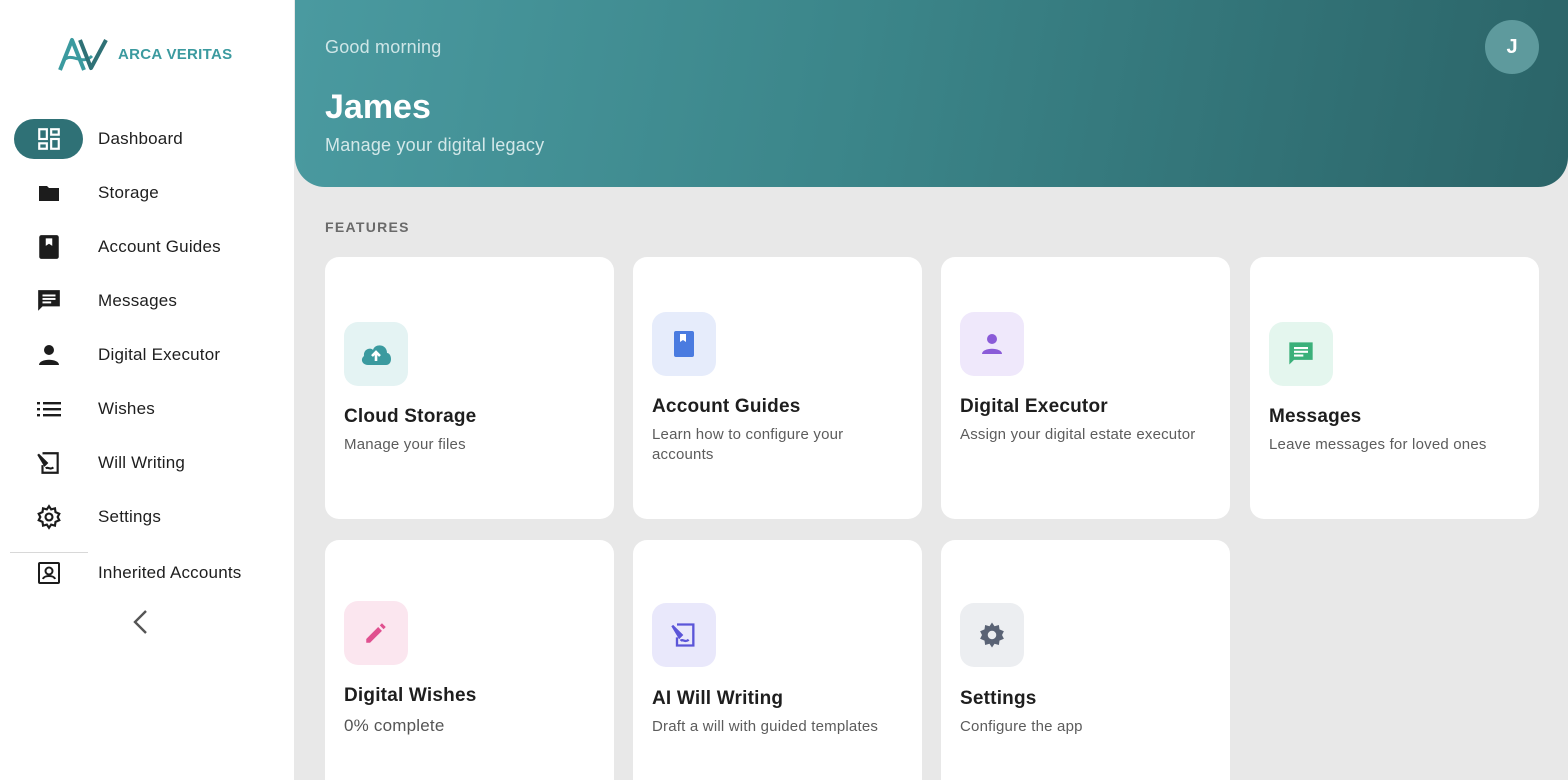  Describe the element at coordinates (1301, 354) in the screenshot. I see `message-icon` at that location.